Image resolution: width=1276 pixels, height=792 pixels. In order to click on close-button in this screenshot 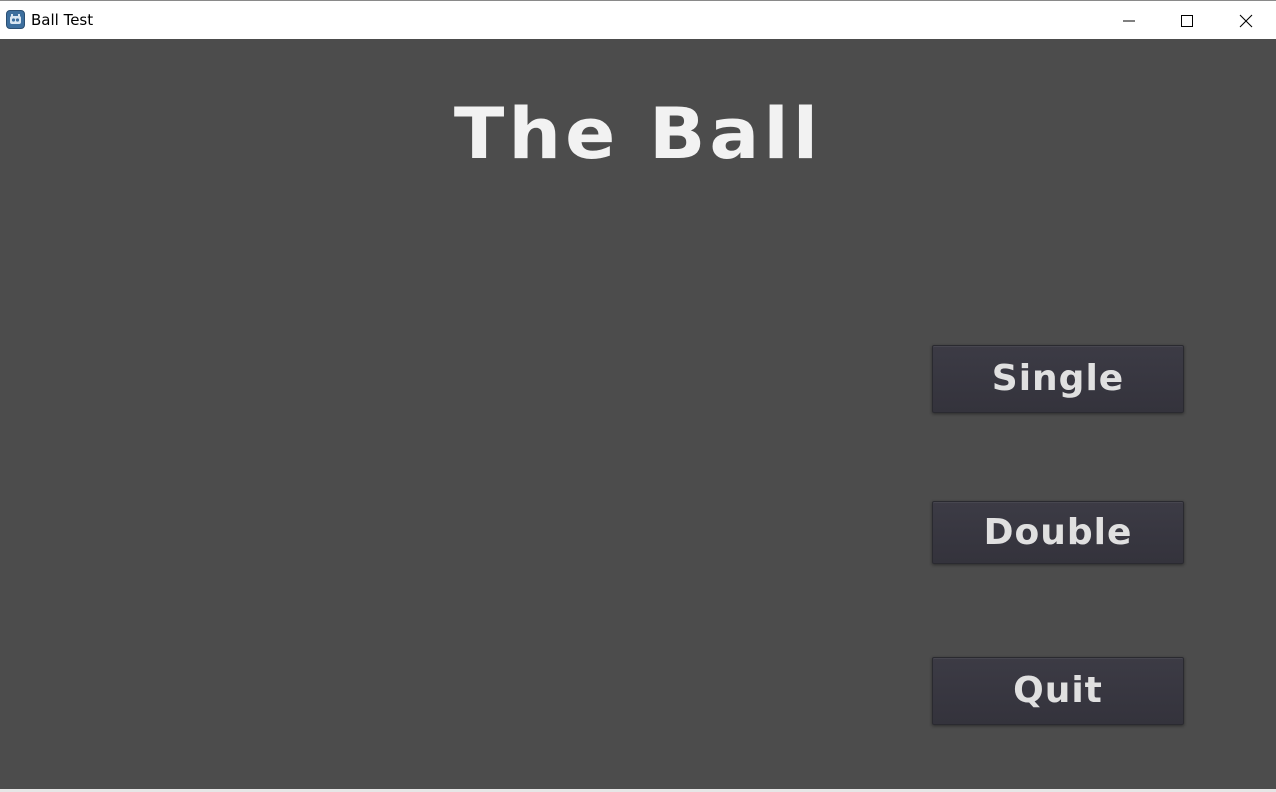, I will do `click(1246, 20)`.